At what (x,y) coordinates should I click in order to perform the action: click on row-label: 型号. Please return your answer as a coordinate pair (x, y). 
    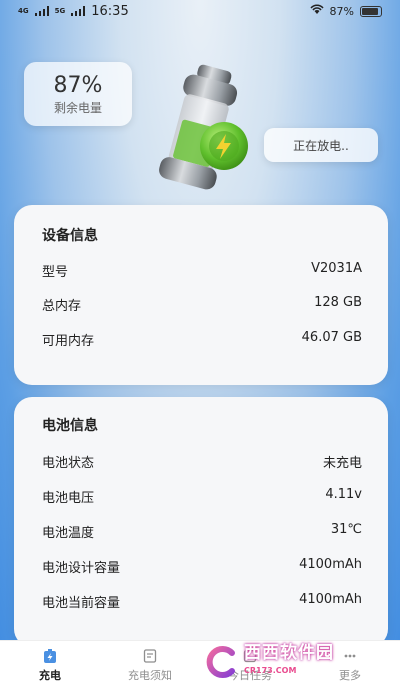
    Looking at the image, I should click on (55, 272).